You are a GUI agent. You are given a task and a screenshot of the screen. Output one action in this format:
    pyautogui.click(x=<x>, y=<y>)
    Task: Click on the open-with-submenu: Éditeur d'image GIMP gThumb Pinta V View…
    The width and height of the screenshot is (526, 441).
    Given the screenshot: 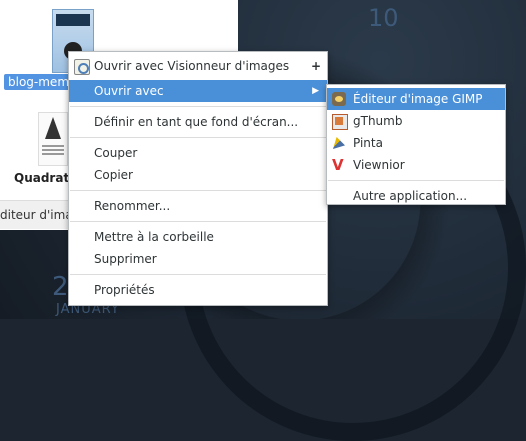 What is the action you would take?
    pyautogui.click(x=416, y=144)
    